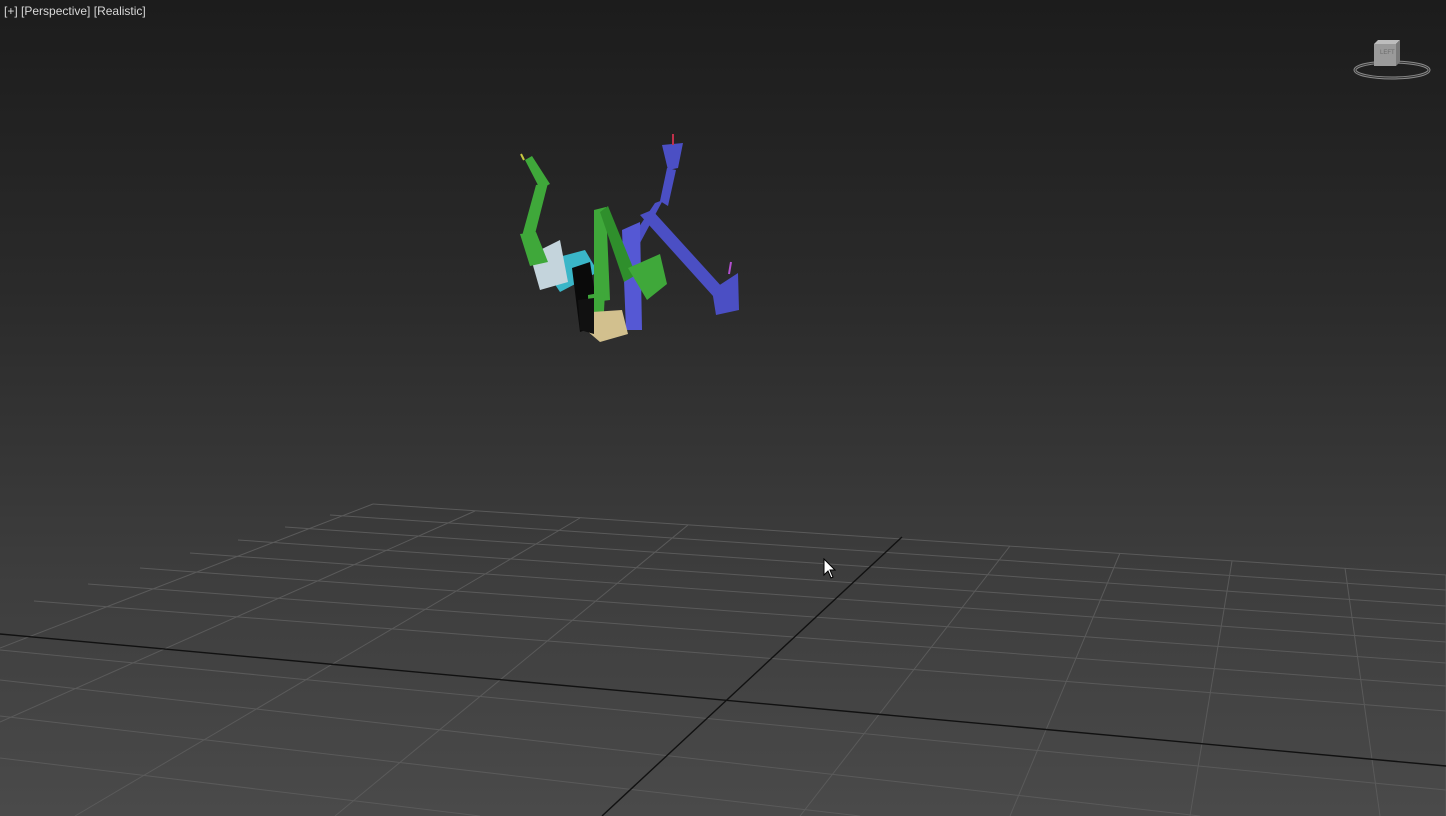  What do you see at coordinates (586, 316) in the screenshot?
I see `biped-neck` at bounding box center [586, 316].